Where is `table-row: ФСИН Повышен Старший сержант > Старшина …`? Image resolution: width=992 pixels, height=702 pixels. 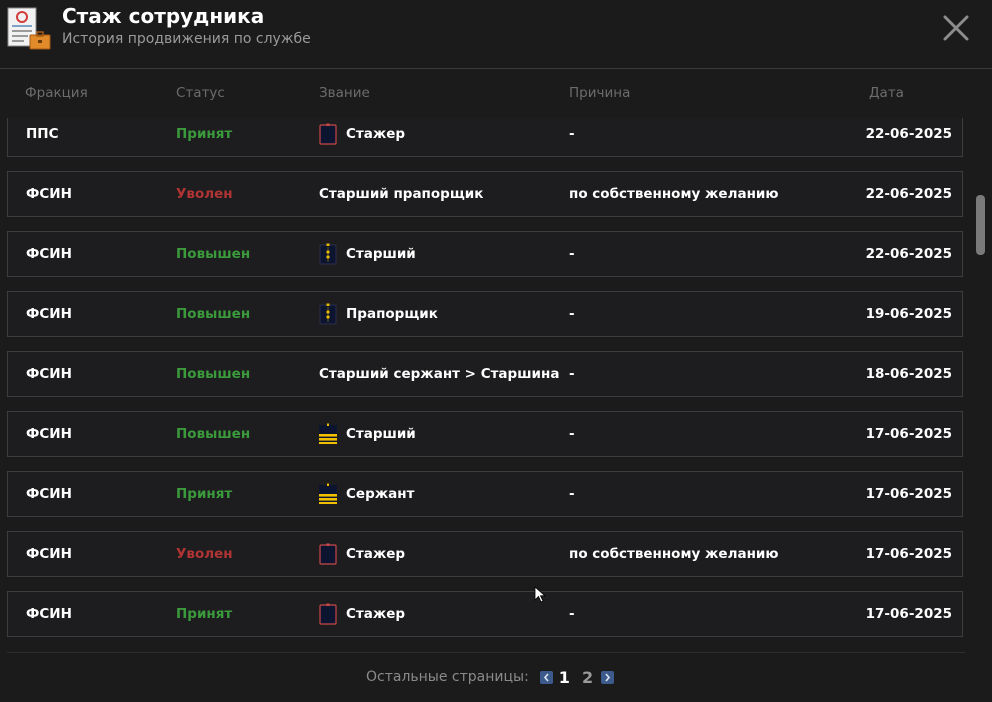
table-row: ФСИН Повышен Старший сержант > Старшина … is located at coordinates (485, 374).